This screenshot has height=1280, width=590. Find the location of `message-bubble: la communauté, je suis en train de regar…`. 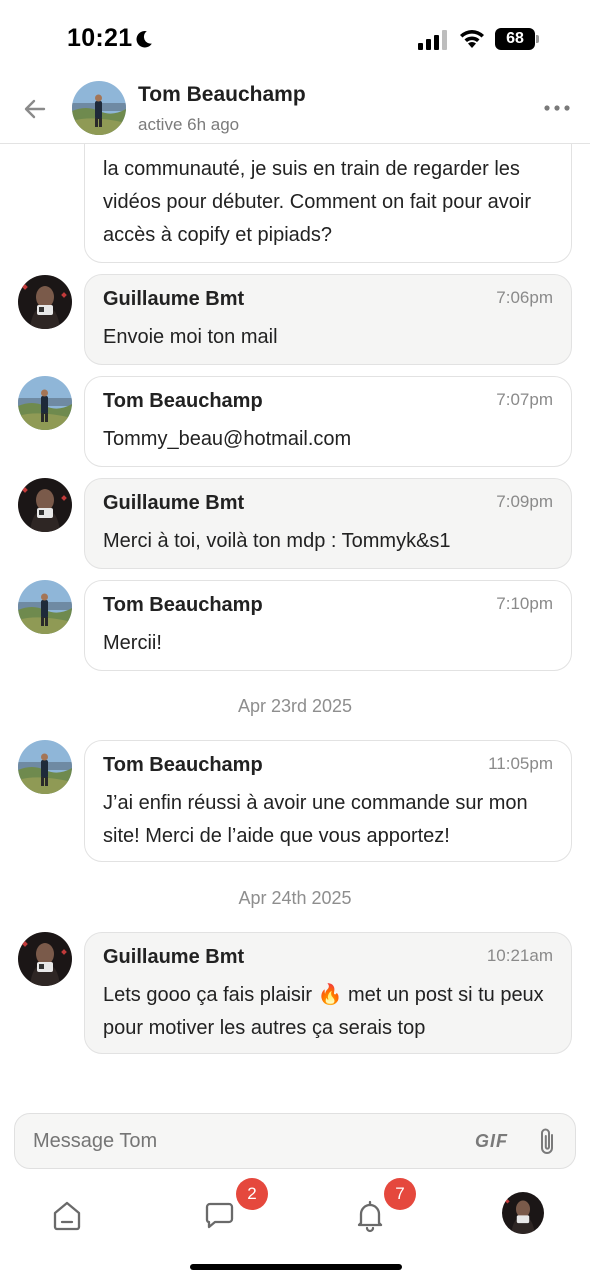

message-bubble: la communauté, je suis en train de regar… is located at coordinates (328, 203).